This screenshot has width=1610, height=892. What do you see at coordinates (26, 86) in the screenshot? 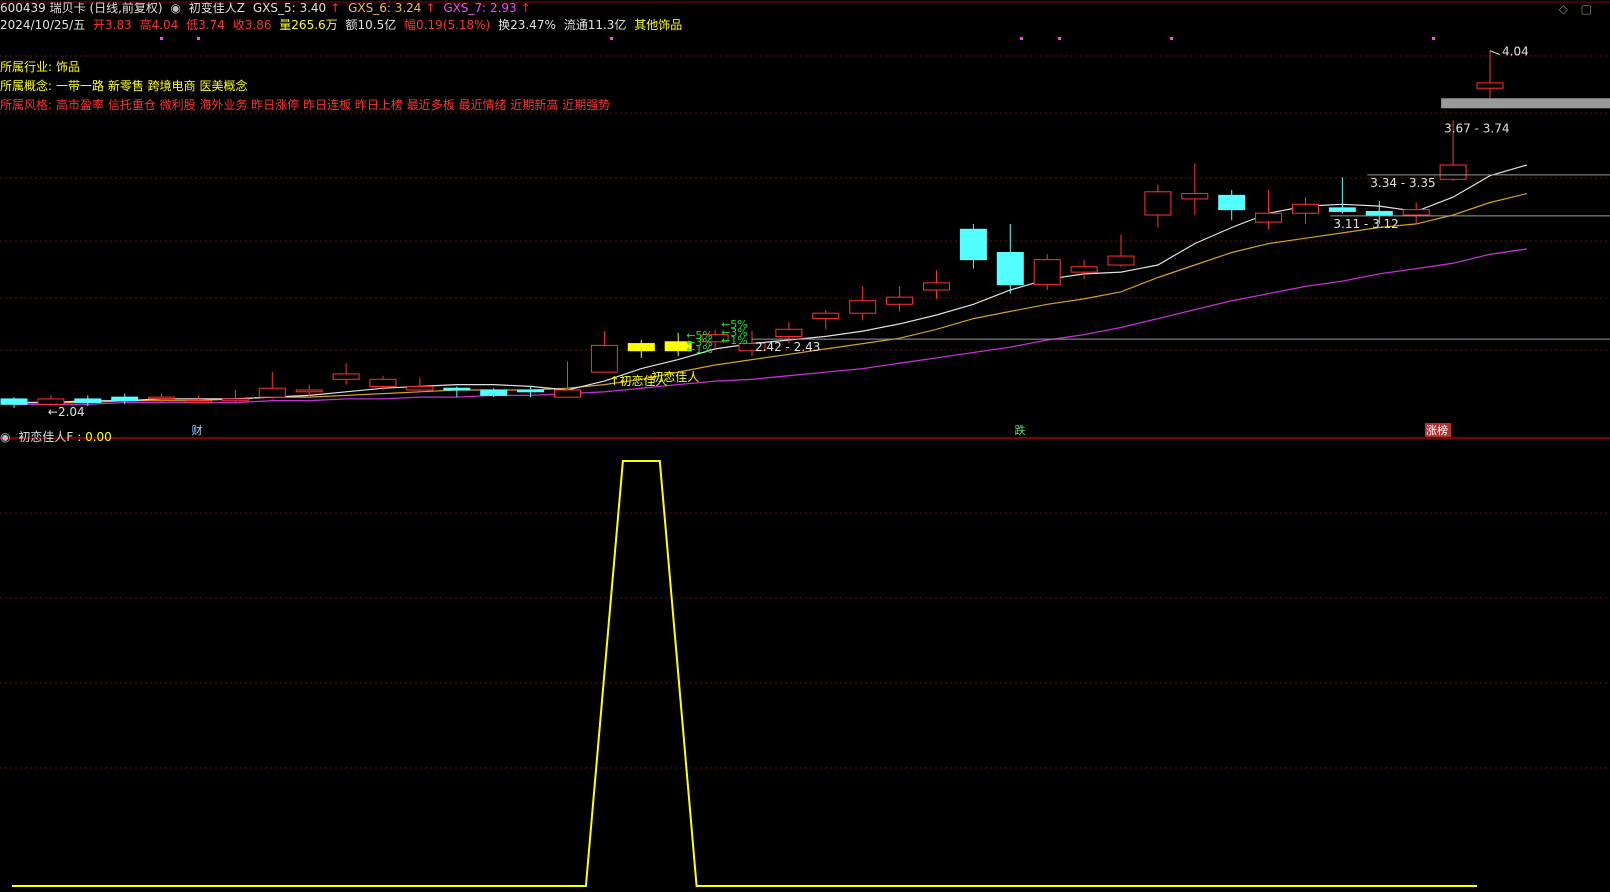
I see `concept-label: 所属概念:` at bounding box center [26, 86].